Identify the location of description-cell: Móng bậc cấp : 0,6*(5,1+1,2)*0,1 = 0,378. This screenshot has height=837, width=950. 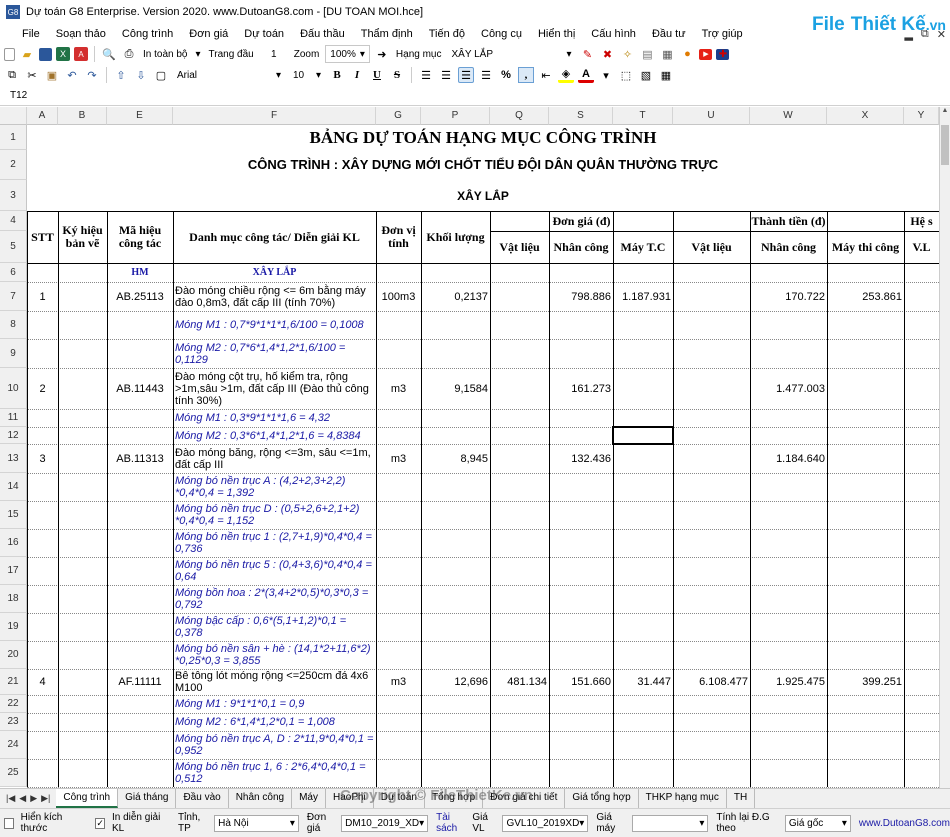
(274, 627).